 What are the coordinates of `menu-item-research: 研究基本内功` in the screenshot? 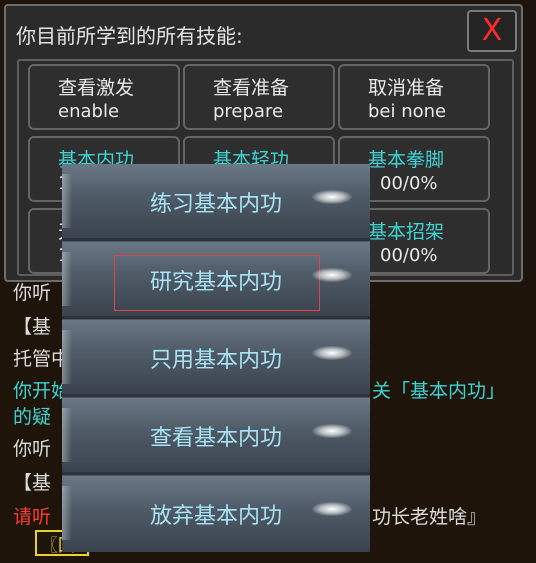 It's located at (216, 280).